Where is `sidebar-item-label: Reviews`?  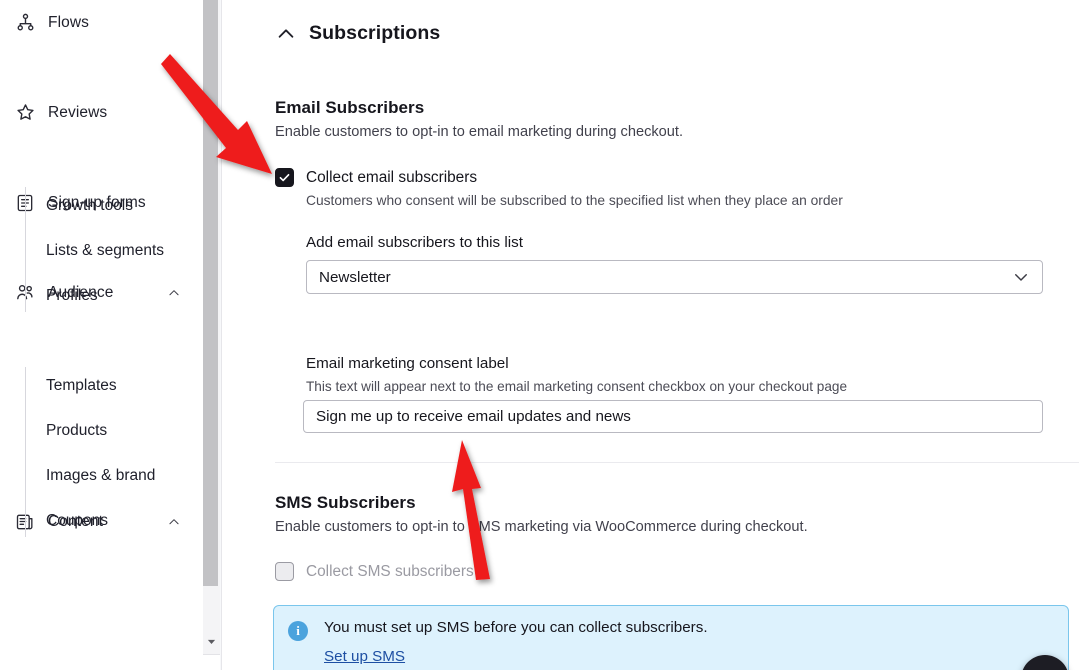 sidebar-item-label: Reviews is located at coordinates (78, 112).